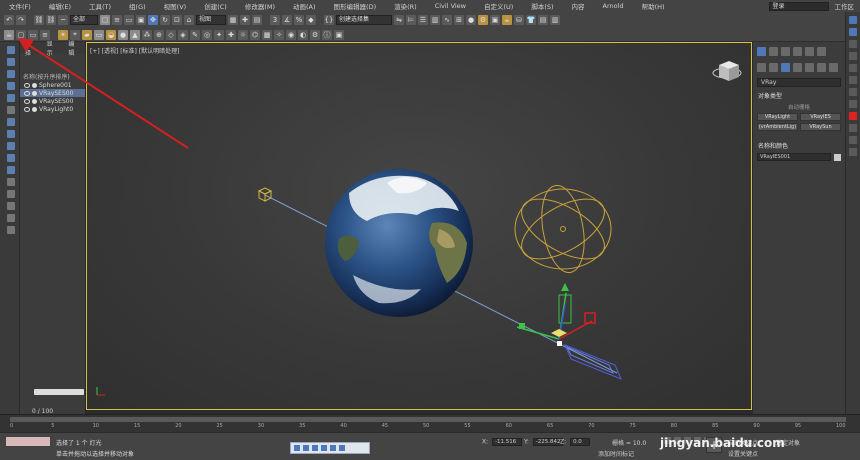 This screenshot has height=460, width=860. Describe the element at coordinates (303, 34) in the screenshot. I see `vray-globe-icon: ◐` at that location.